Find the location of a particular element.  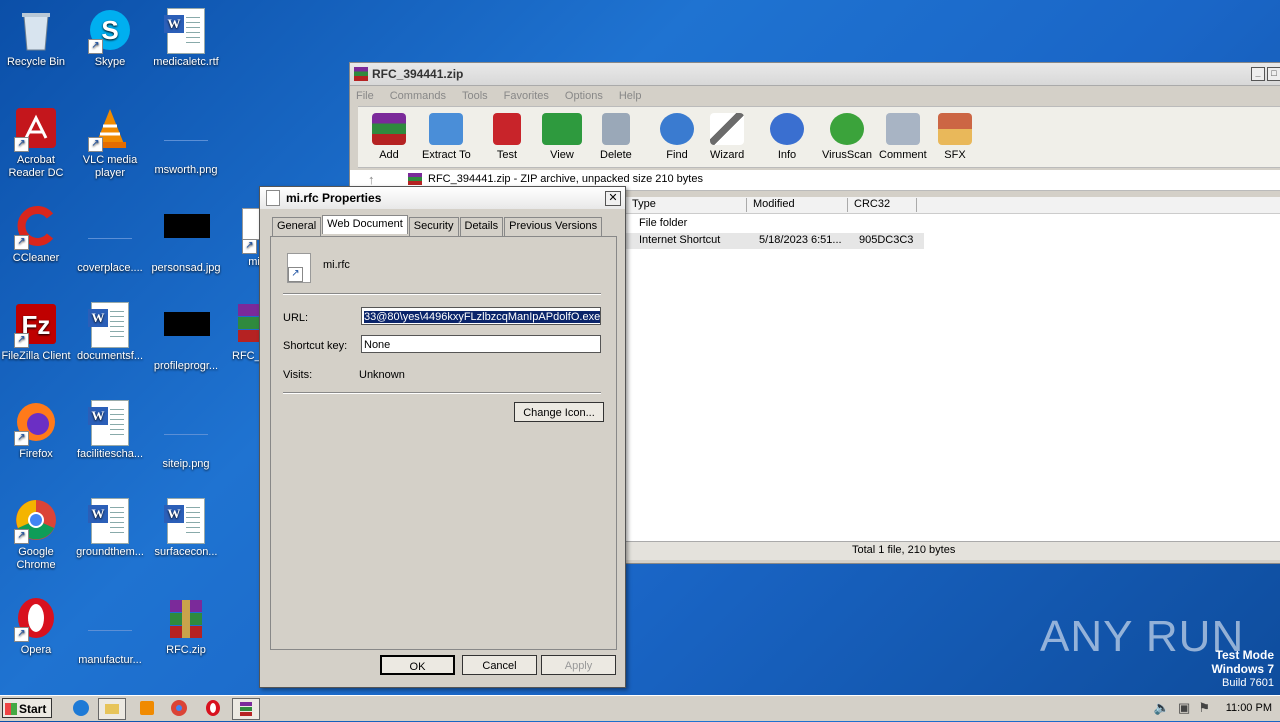

tab-details: Details is located at coordinates (481, 226).